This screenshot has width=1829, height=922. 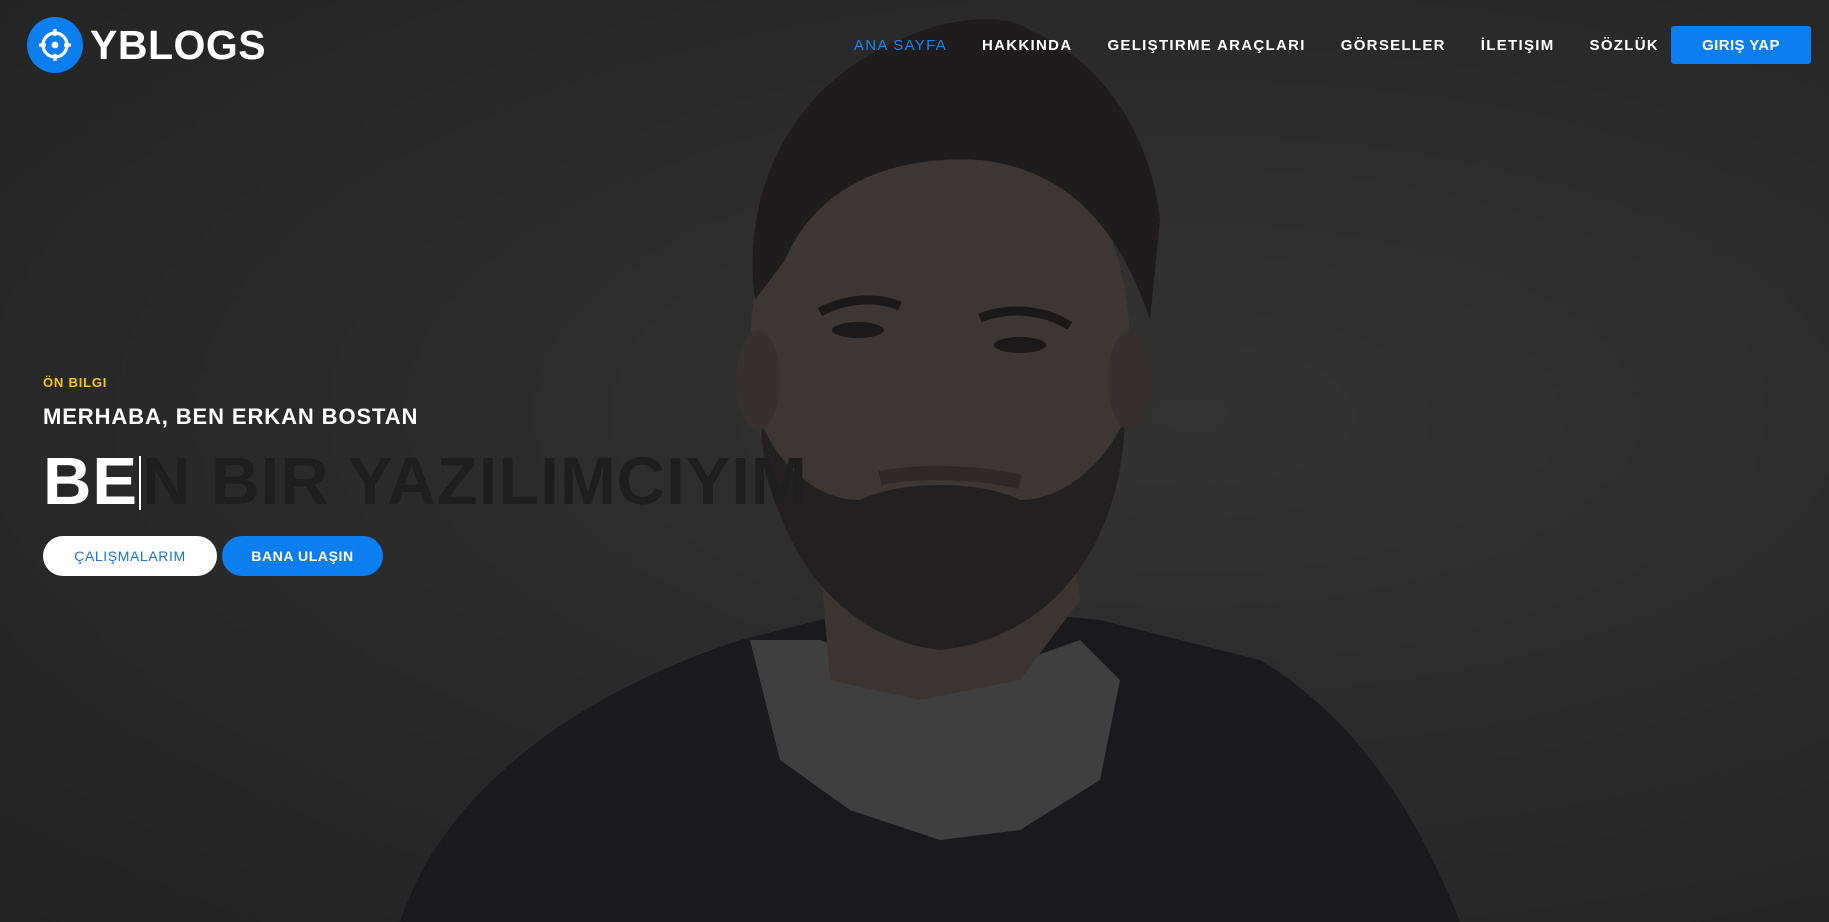 What do you see at coordinates (55, 45) in the screenshot?
I see `crosshair-icon` at bounding box center [55, 45].